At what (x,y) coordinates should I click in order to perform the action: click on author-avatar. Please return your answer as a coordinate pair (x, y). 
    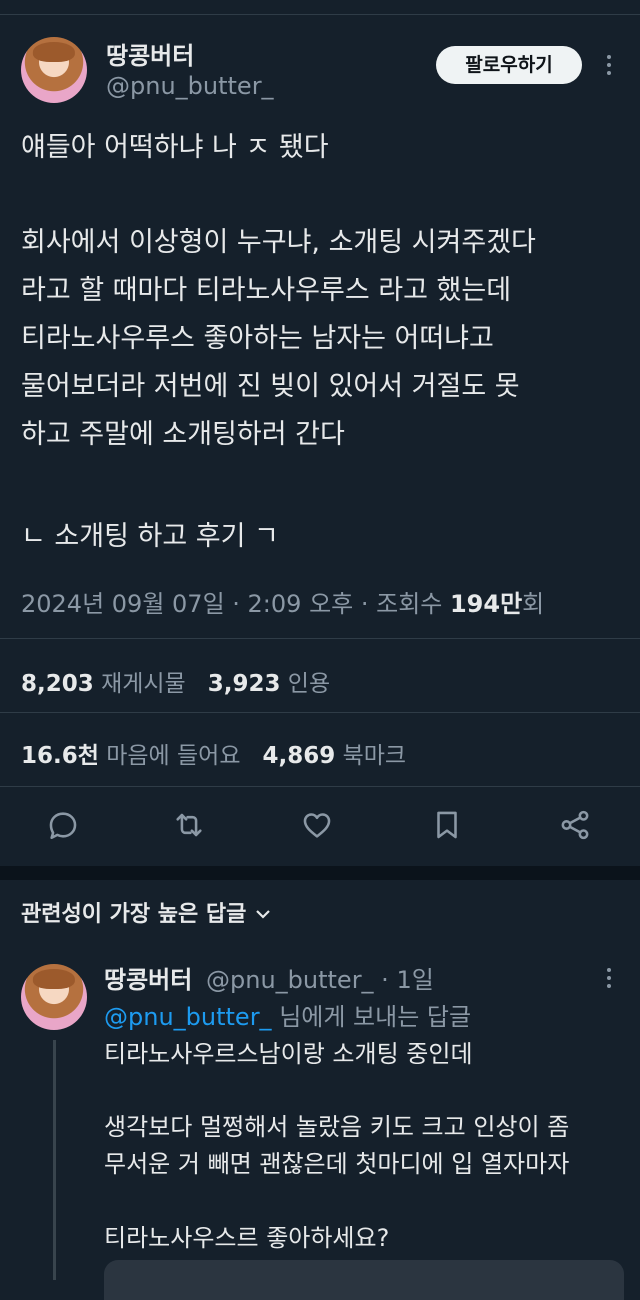
    Looking at the image, I should click on (54, 70).